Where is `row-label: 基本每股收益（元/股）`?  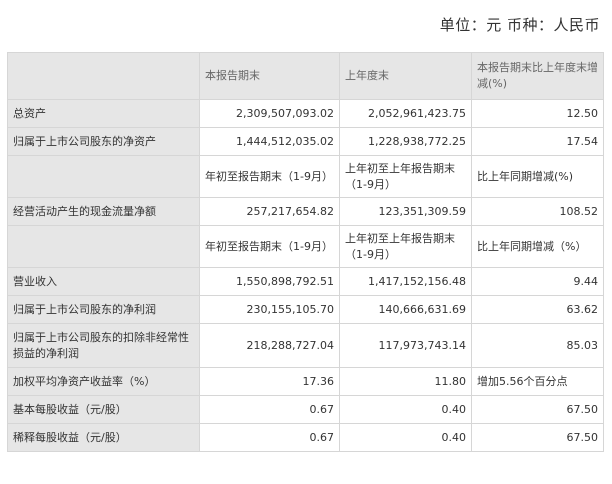
row-label: 基本每股收益（元/股） is located at coordinates (103, 409).